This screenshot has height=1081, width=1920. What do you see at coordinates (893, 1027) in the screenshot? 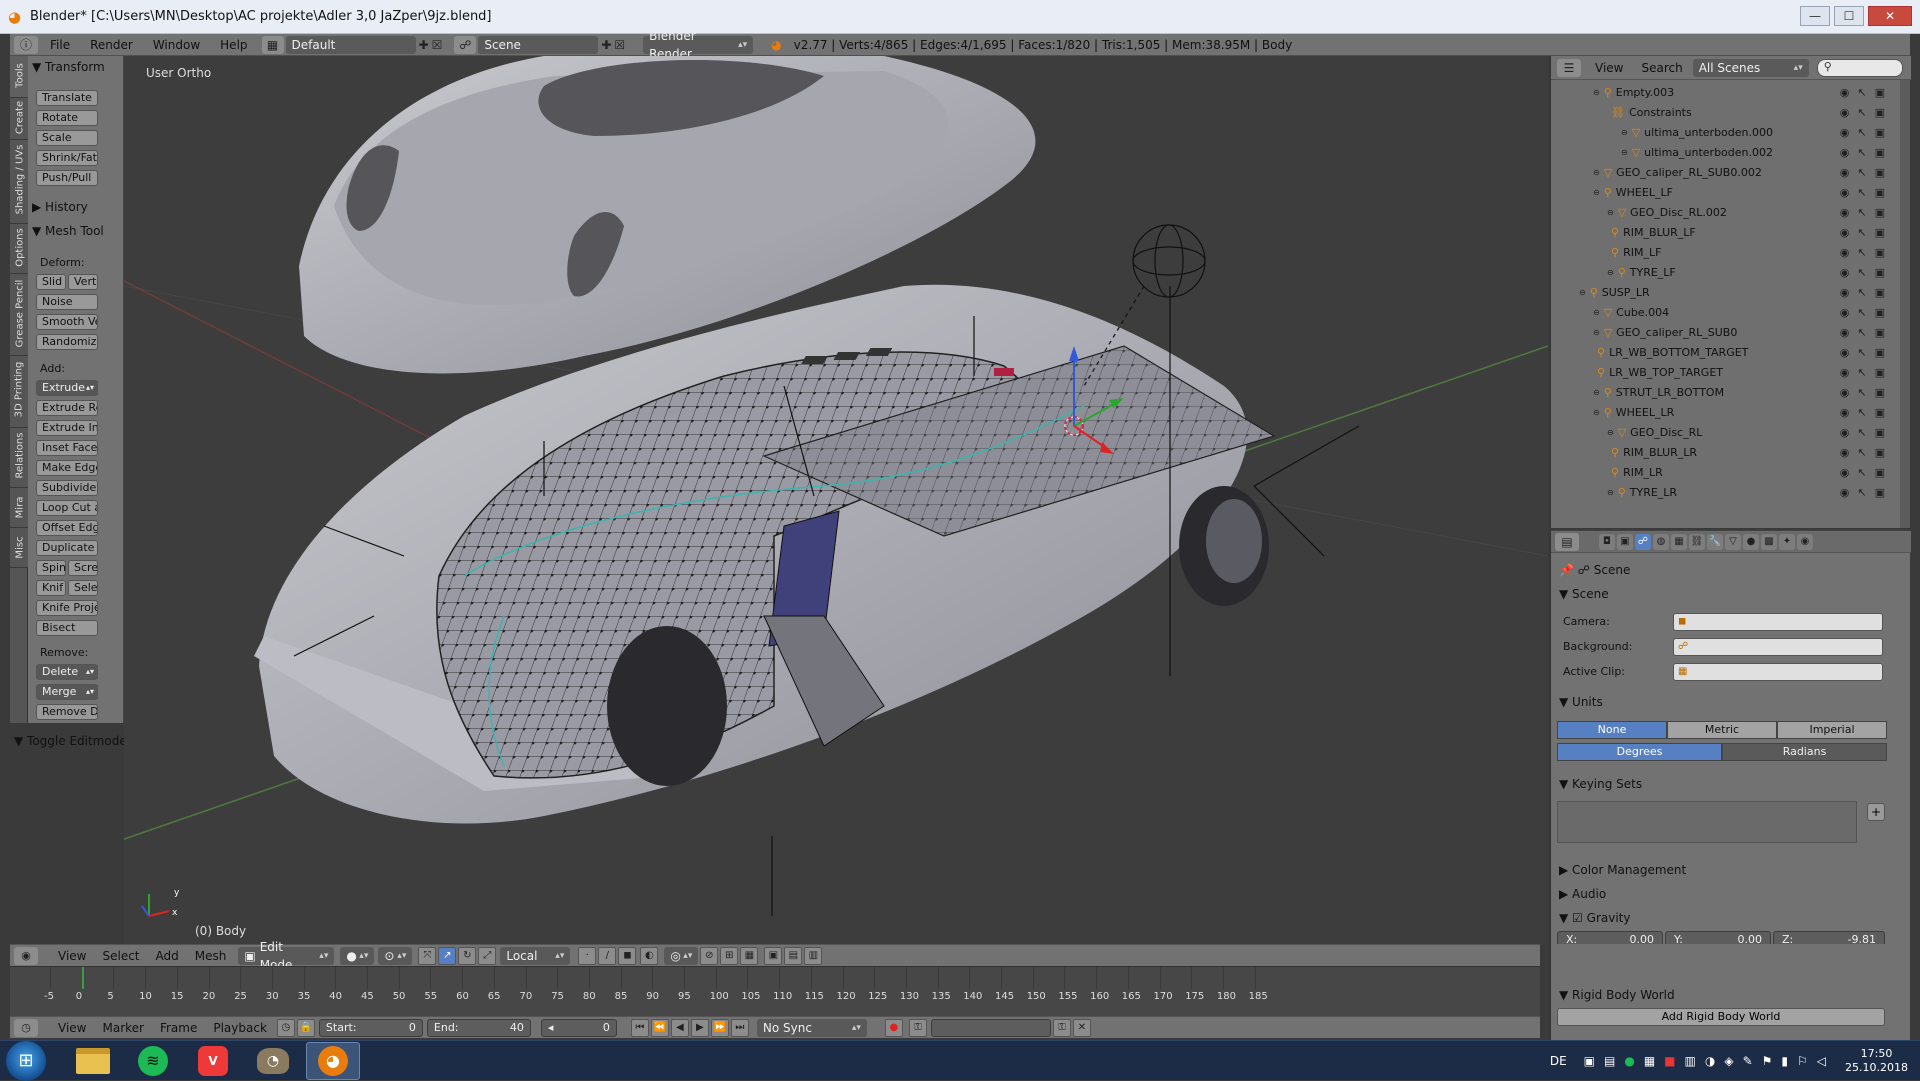
I see `record-icon: ●` at bounding box center [893, 1027].